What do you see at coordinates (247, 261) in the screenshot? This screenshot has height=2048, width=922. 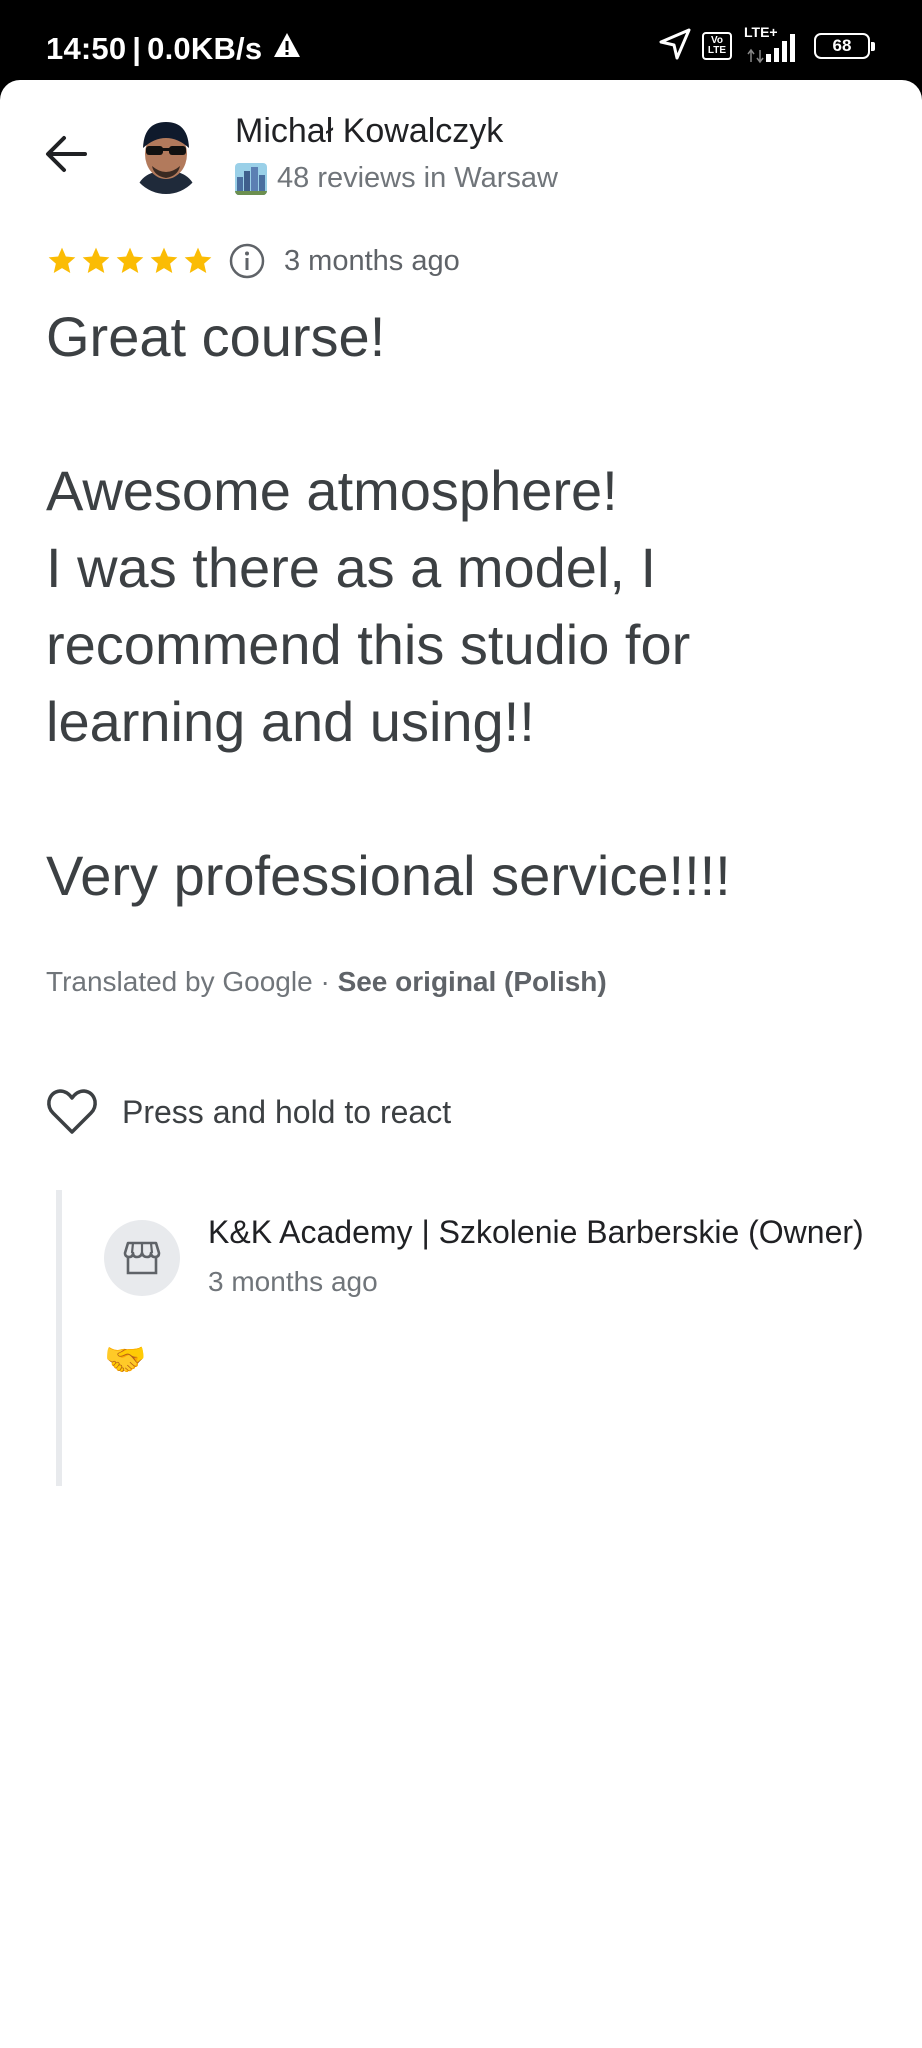 I see `info-icon` at bounding box center [247, 261].